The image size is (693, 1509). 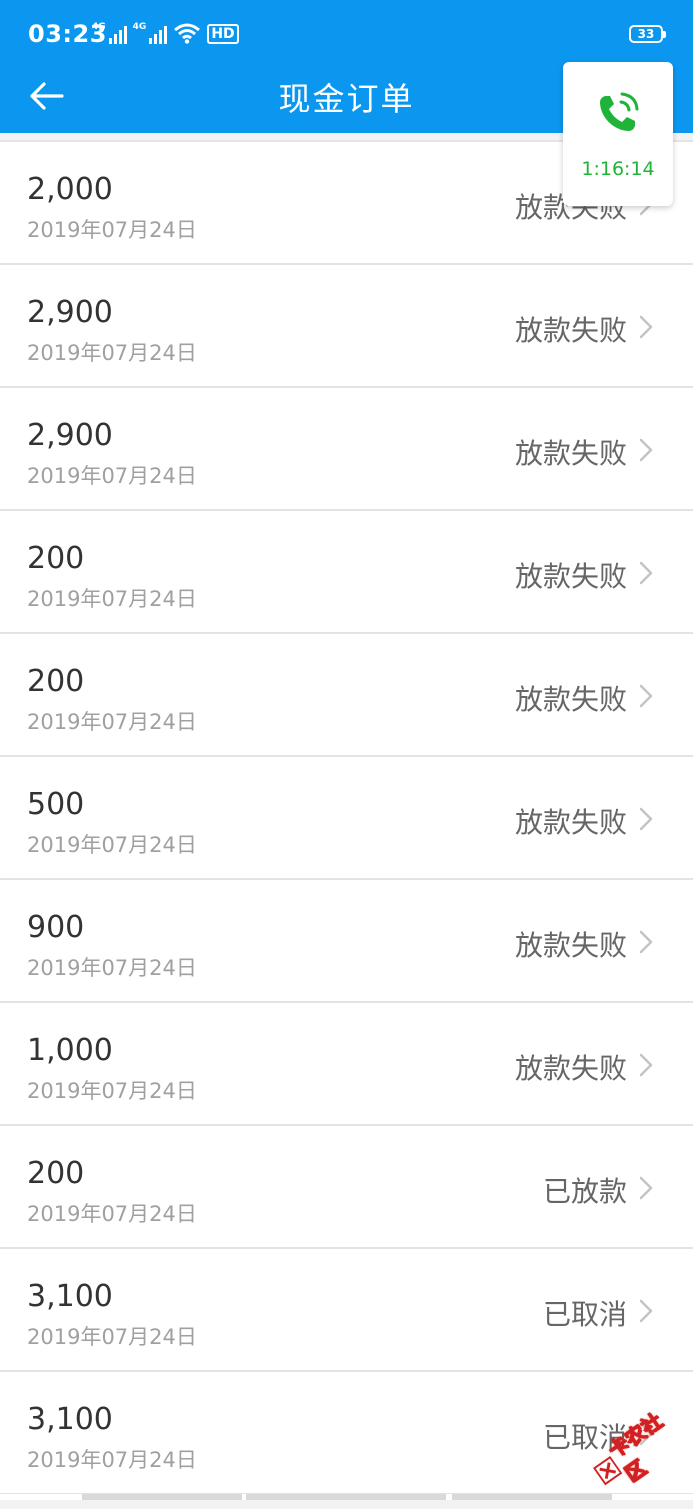 What do you see at coordinates (56, 927) in the screenshot?
I see `order-amount: 900` at bounding box center [56, 927].